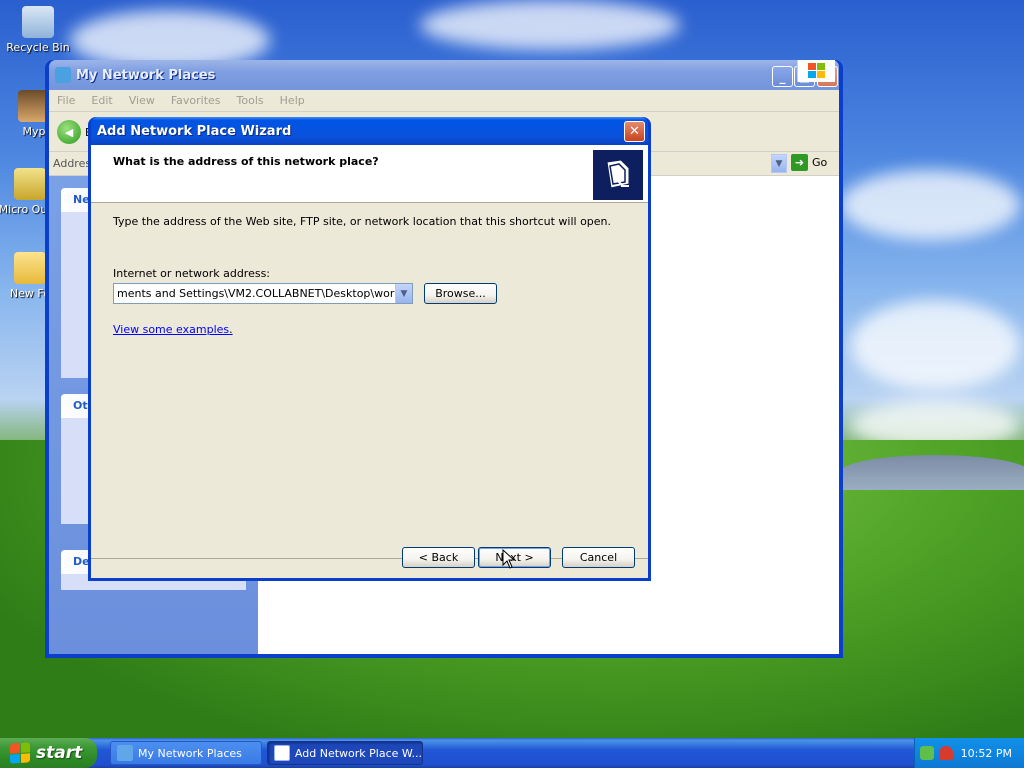 This screenshot has width=1024, height=768. I want to click on distant-mountain, so click(932, 472).